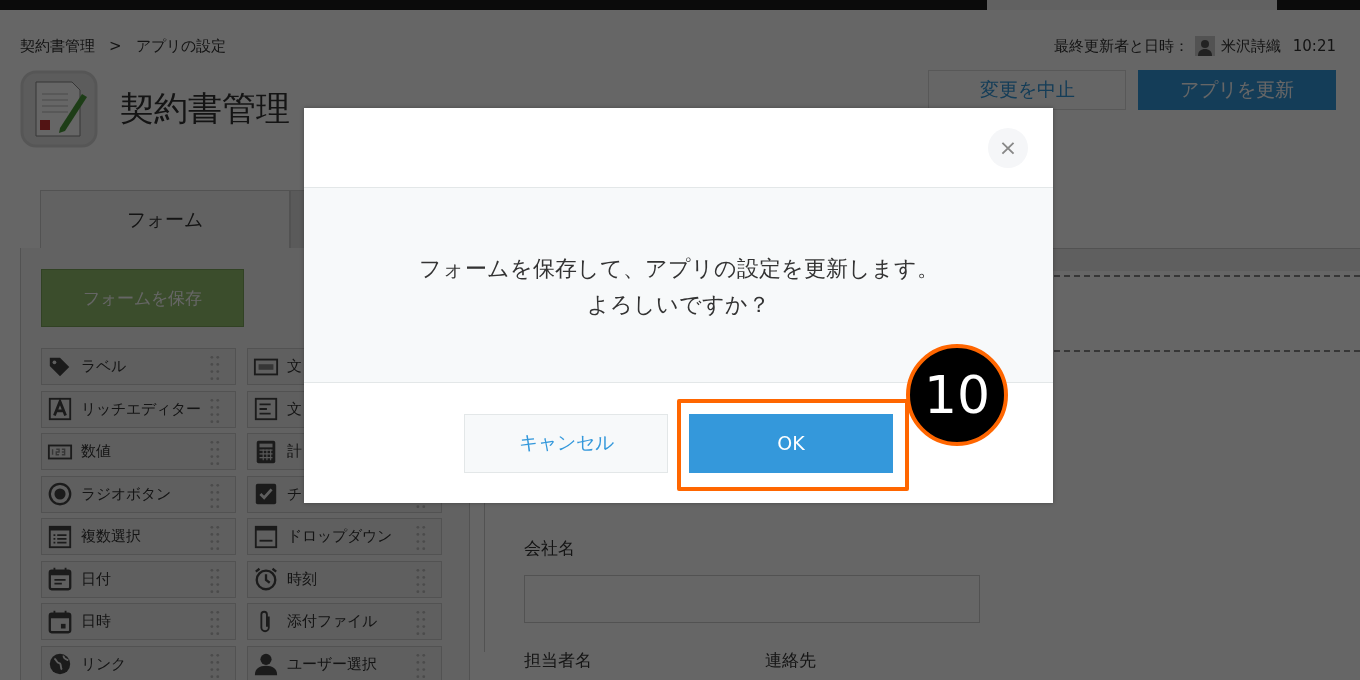  I want to click on field-type-item: ラベル, so click(138, 366).